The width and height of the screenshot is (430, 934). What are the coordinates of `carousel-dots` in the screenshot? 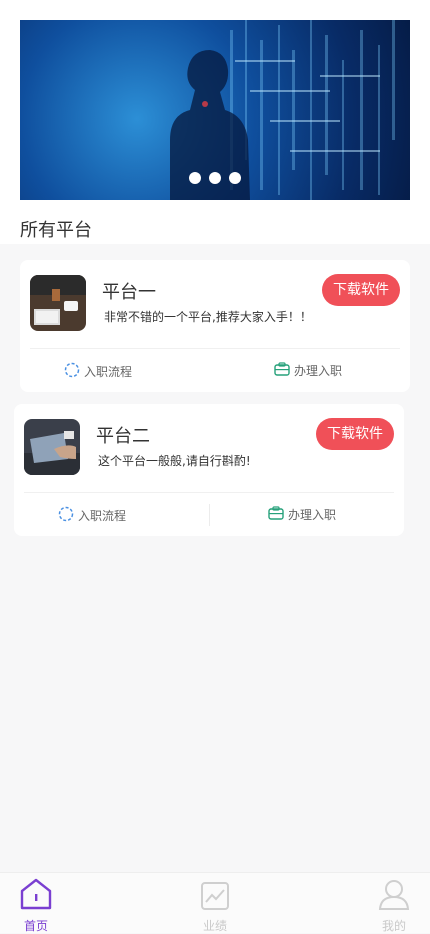 It's located at (215, 178).